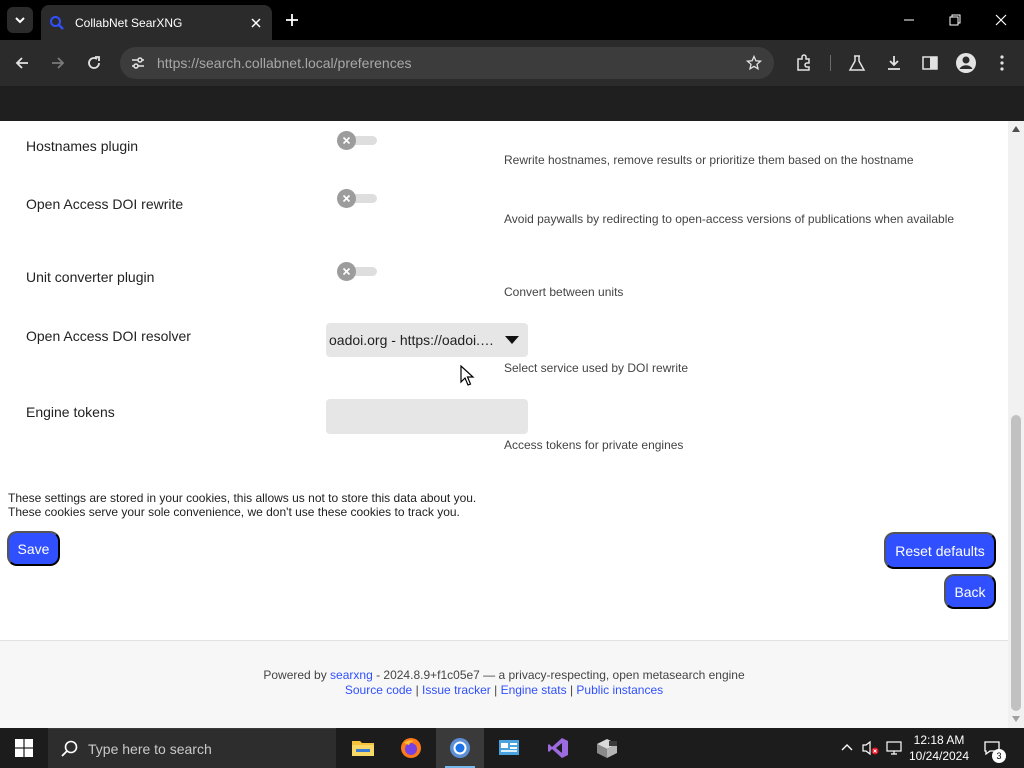  I want to click on taskbar-control-panel, so click(509, 748).